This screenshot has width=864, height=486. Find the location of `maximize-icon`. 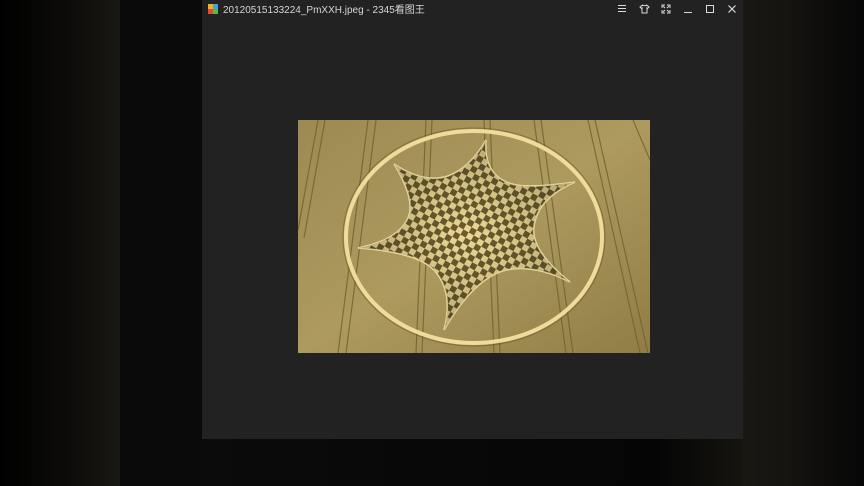

maximize-icon is located at coordinates (710, 8).